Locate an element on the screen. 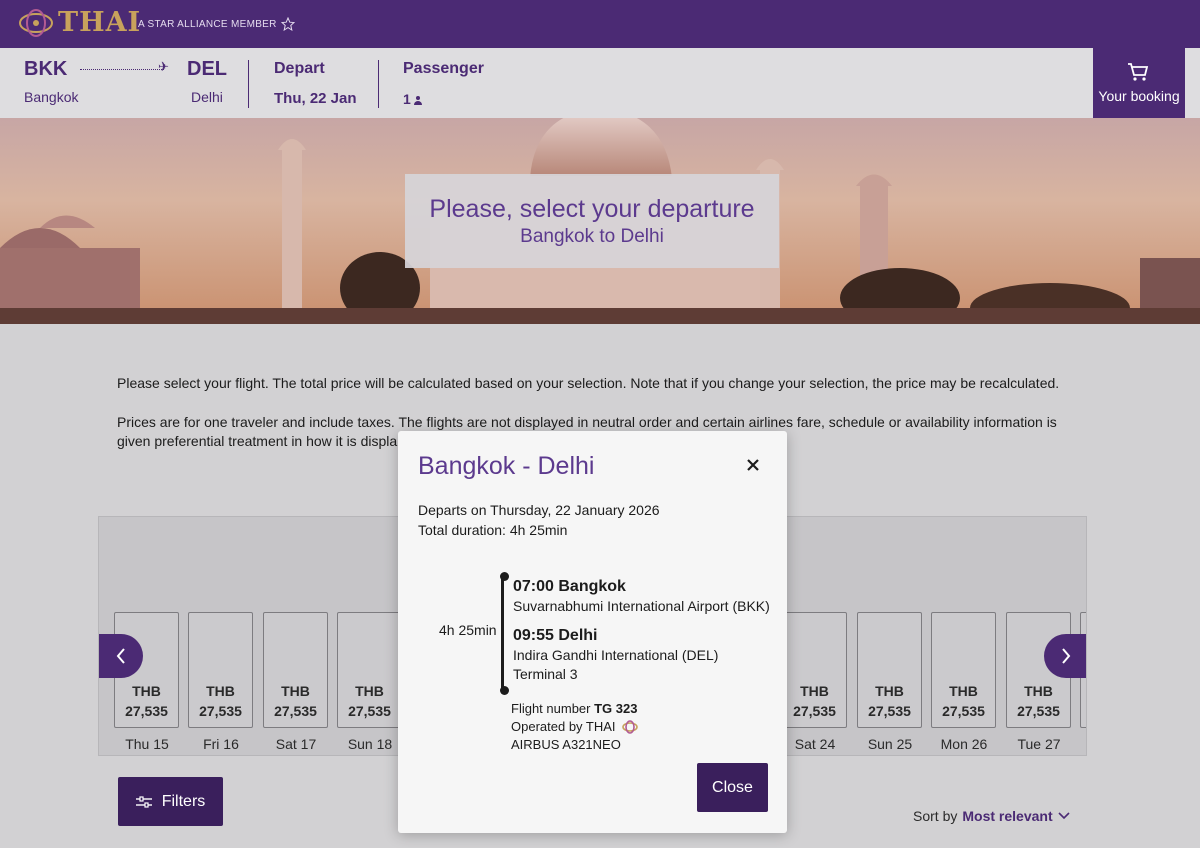 The height and width of the screenshot is (848, 1200). flight-number-value: TG 323 is located at coordinates (616, 708).